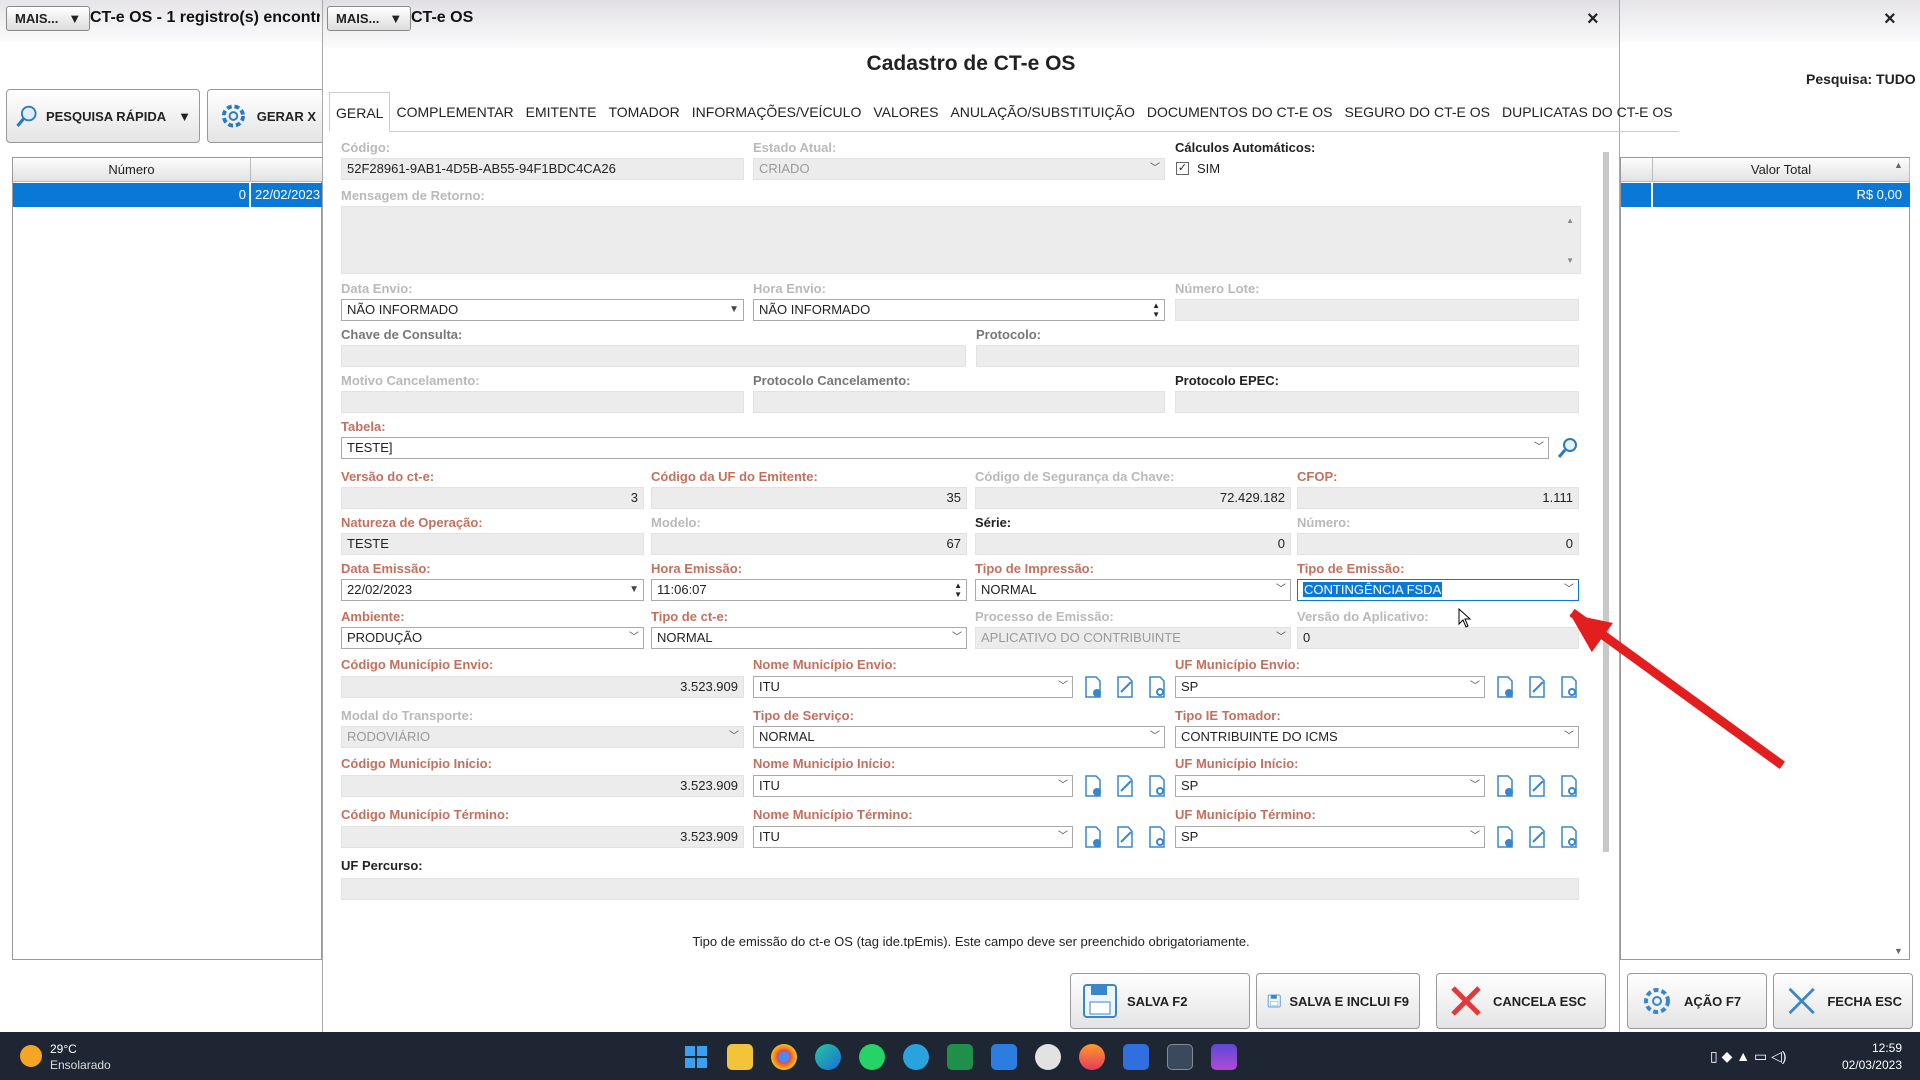 This screenshot has width=1920, height=1080. I want to click on versao-cte-field: 3, so click(492, 498).